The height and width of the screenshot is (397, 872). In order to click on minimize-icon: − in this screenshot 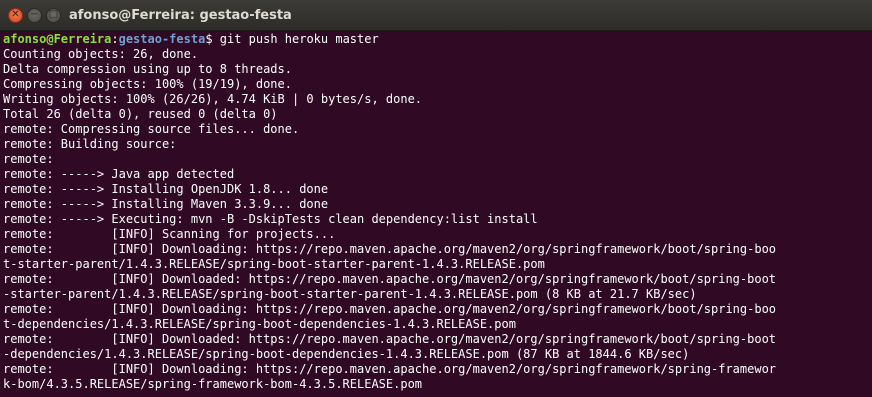, I will do `click(34, 14)`.